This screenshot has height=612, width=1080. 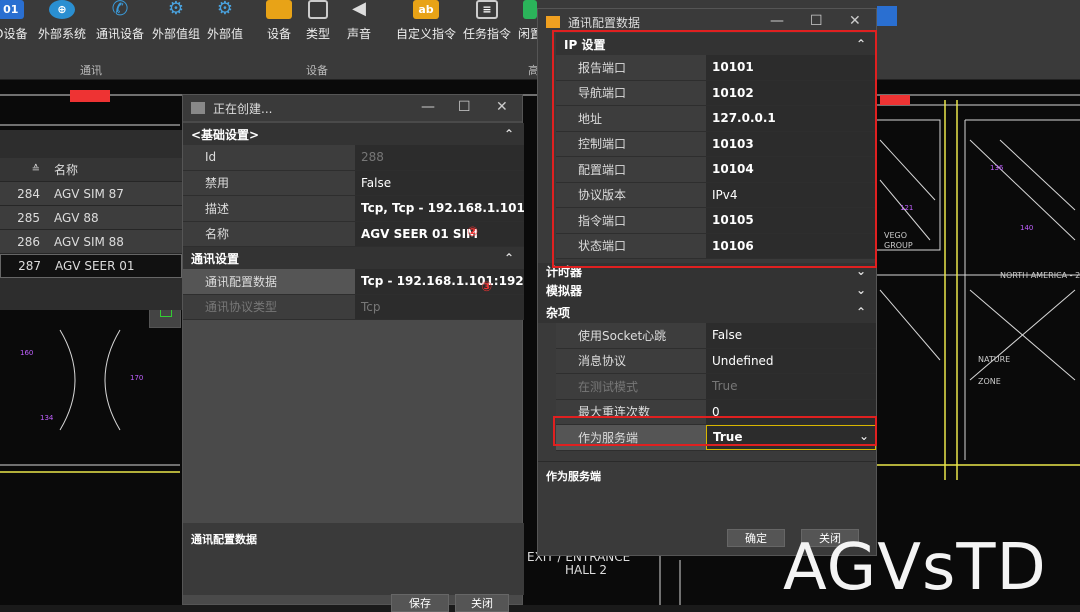 I want to click on chevron-down-icon: ⌄, so click(x=861, y=290).